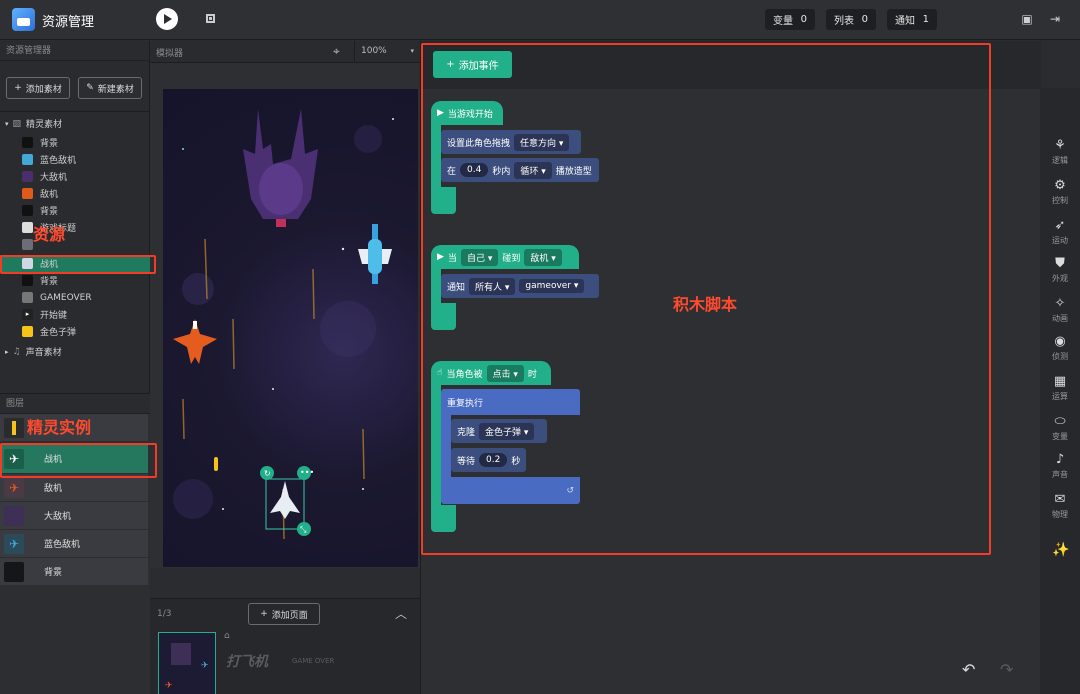 Image resolution: width=1080 pixels, height=694 pixels. Describe the element at coordinates (14, 427) in the screenshot. I see `layer-thumb` at that location.